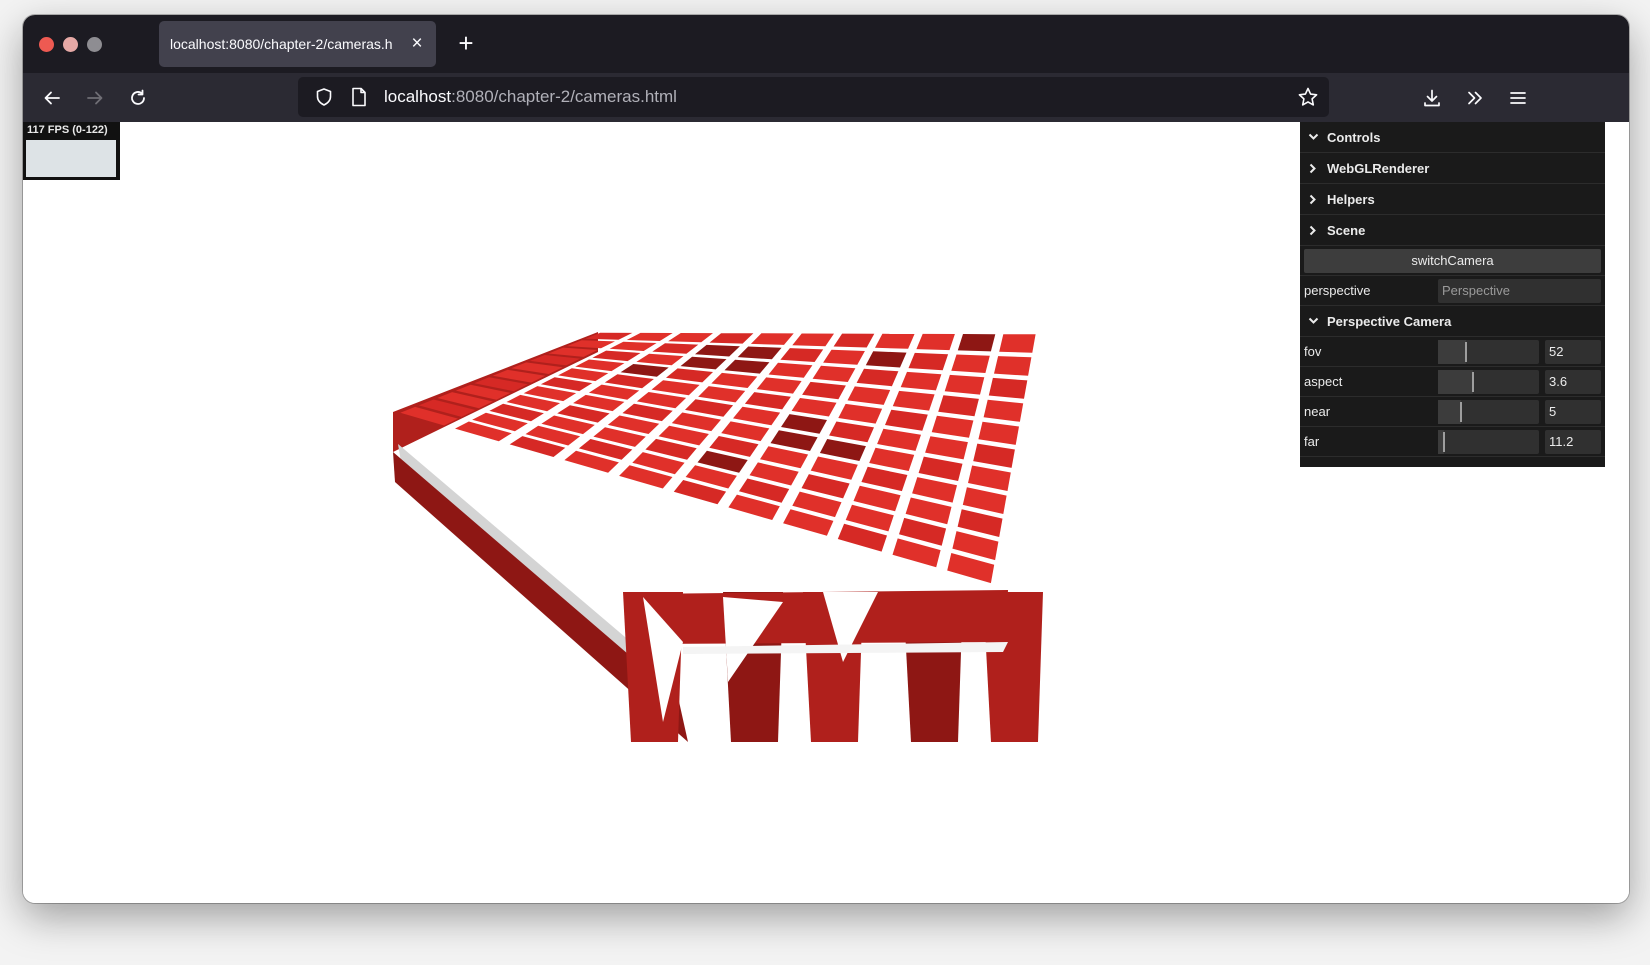 Image resolution: width=1650 pixels, height=965 pixels. I want to click on overflow-button, so click(1475, 98).